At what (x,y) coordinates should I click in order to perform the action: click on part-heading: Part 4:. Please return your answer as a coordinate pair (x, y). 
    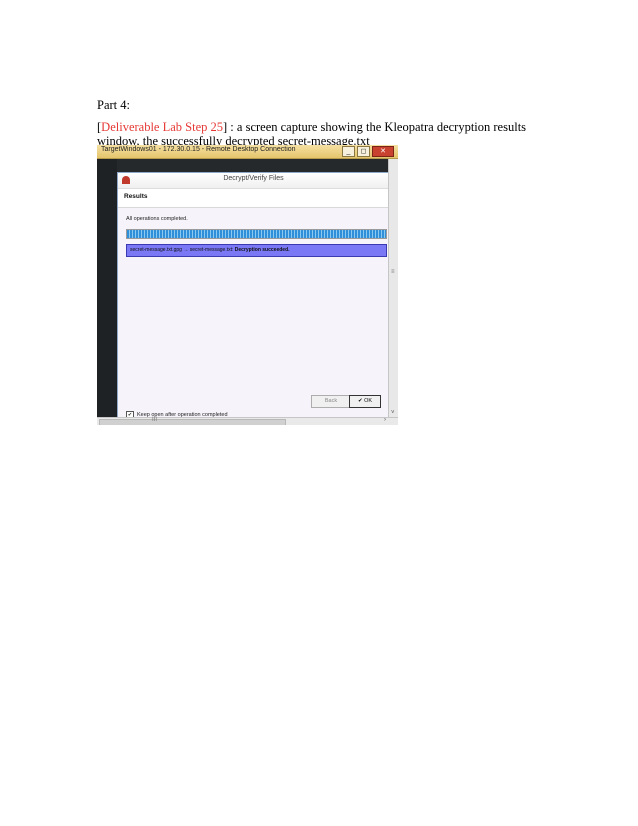
    Looking at the image, I should click on (113, 105).